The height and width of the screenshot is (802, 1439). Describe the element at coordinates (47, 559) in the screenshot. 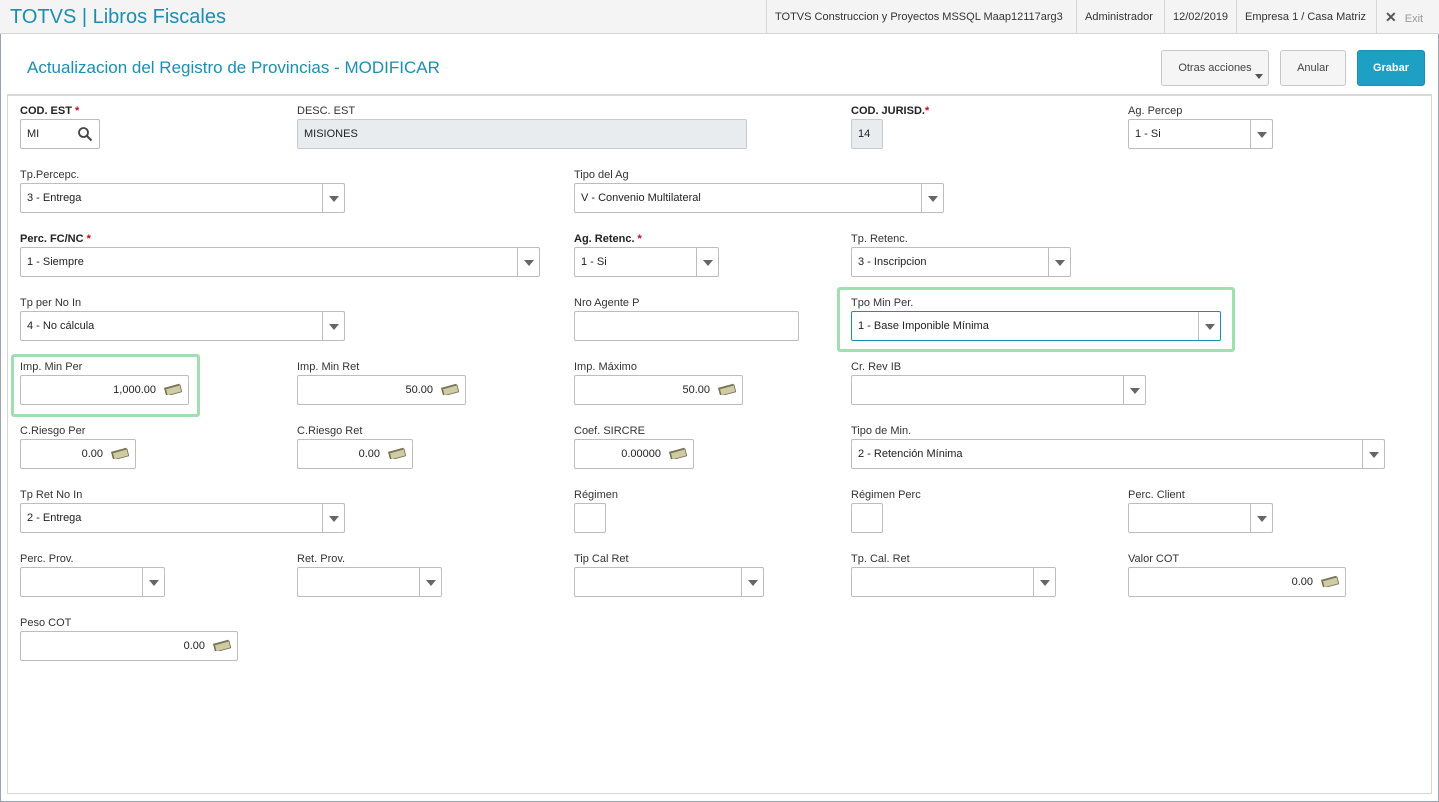

I see `perc-prov-label: Perc. Prov.` at that location.